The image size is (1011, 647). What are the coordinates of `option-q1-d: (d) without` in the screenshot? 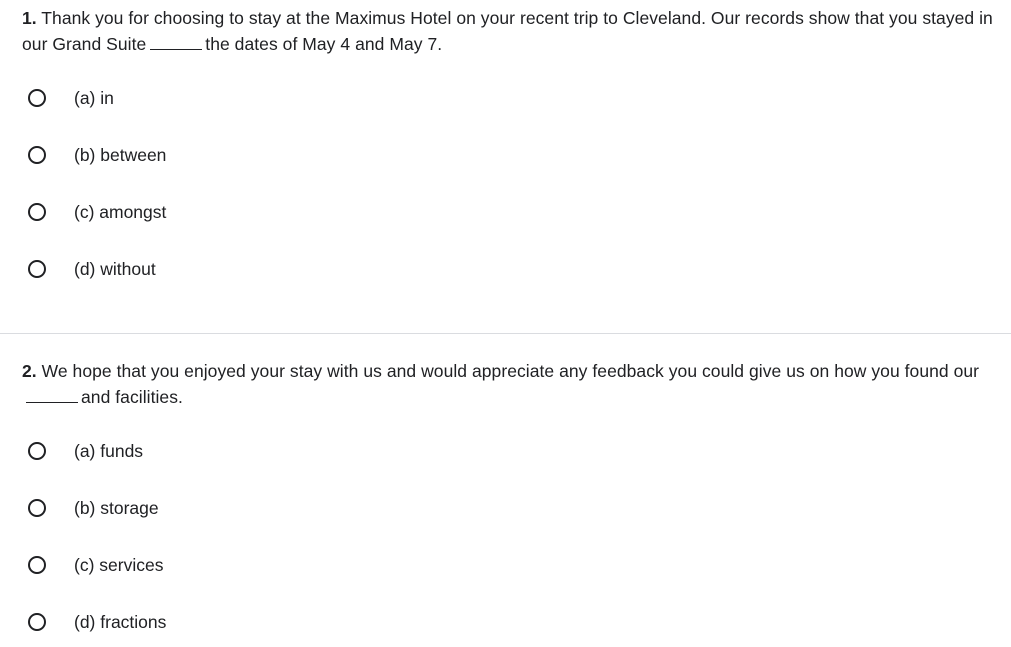 It's located at (92, 269).